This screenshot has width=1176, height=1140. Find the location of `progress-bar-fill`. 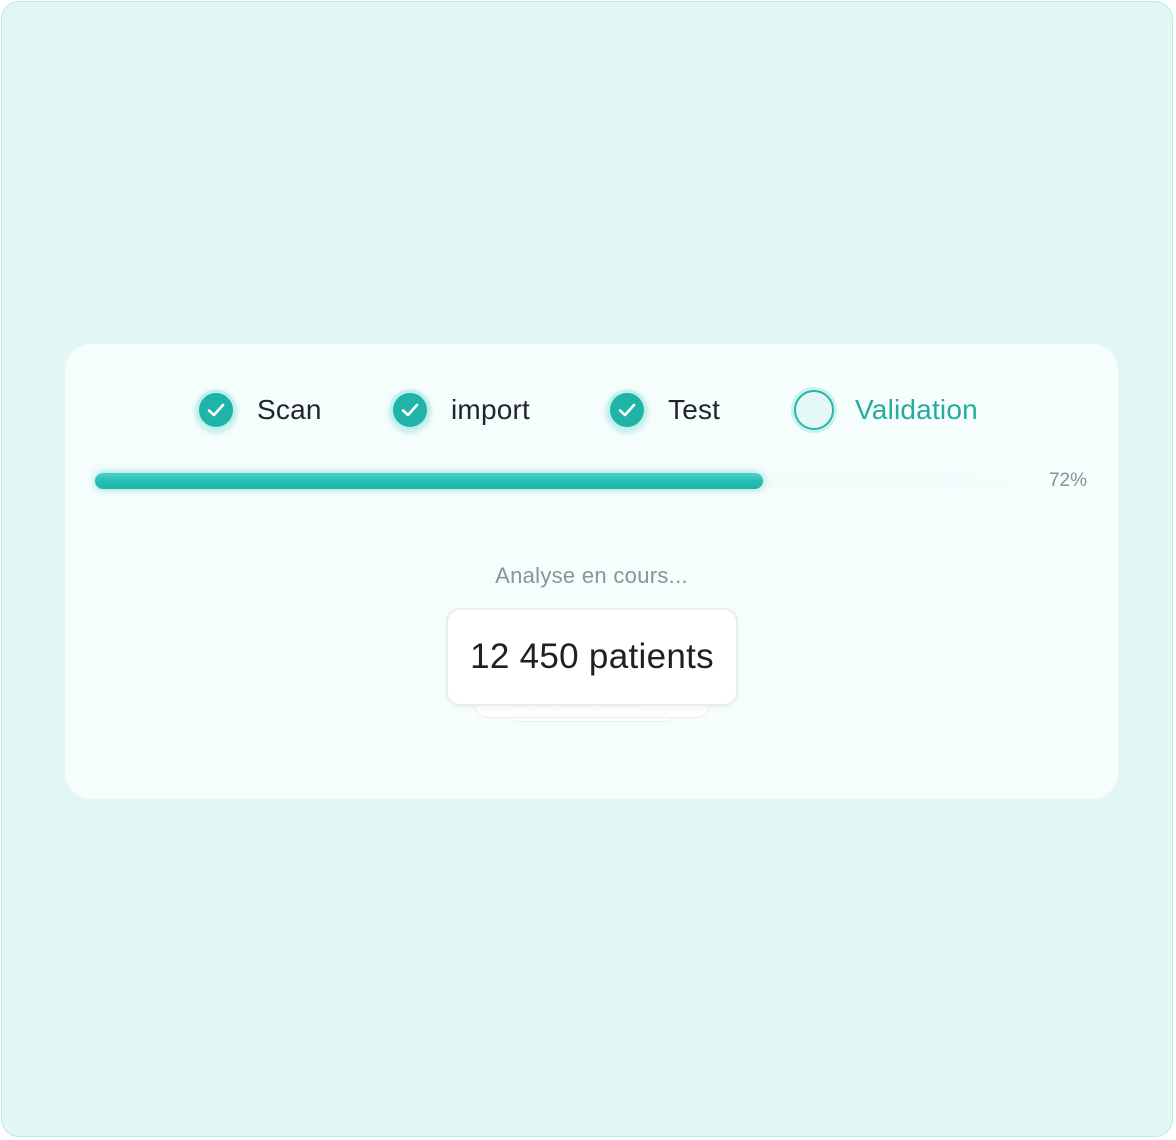

progress-bar-fill is located at coordinates (429, 481).